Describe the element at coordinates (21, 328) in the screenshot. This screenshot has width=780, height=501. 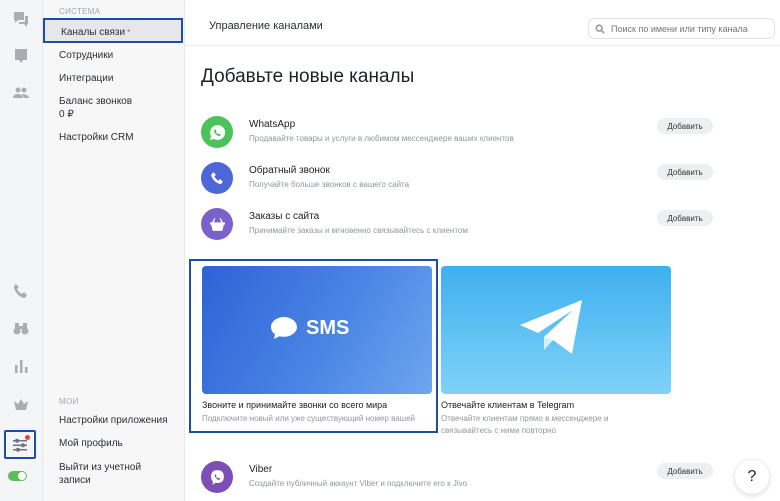
I see `binoculars-icon` at that location.